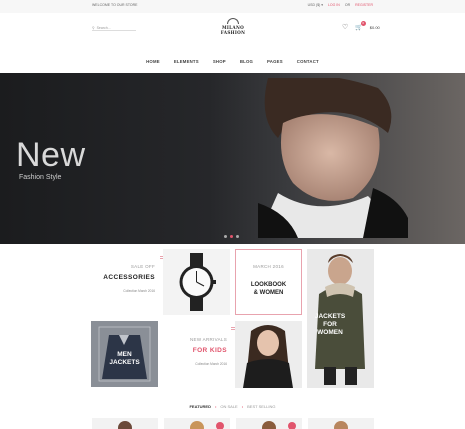 The image size is (465, 429). Describe the element at coordinates (347, 5) in the screenshot. I see `or-text: OR` at that location.